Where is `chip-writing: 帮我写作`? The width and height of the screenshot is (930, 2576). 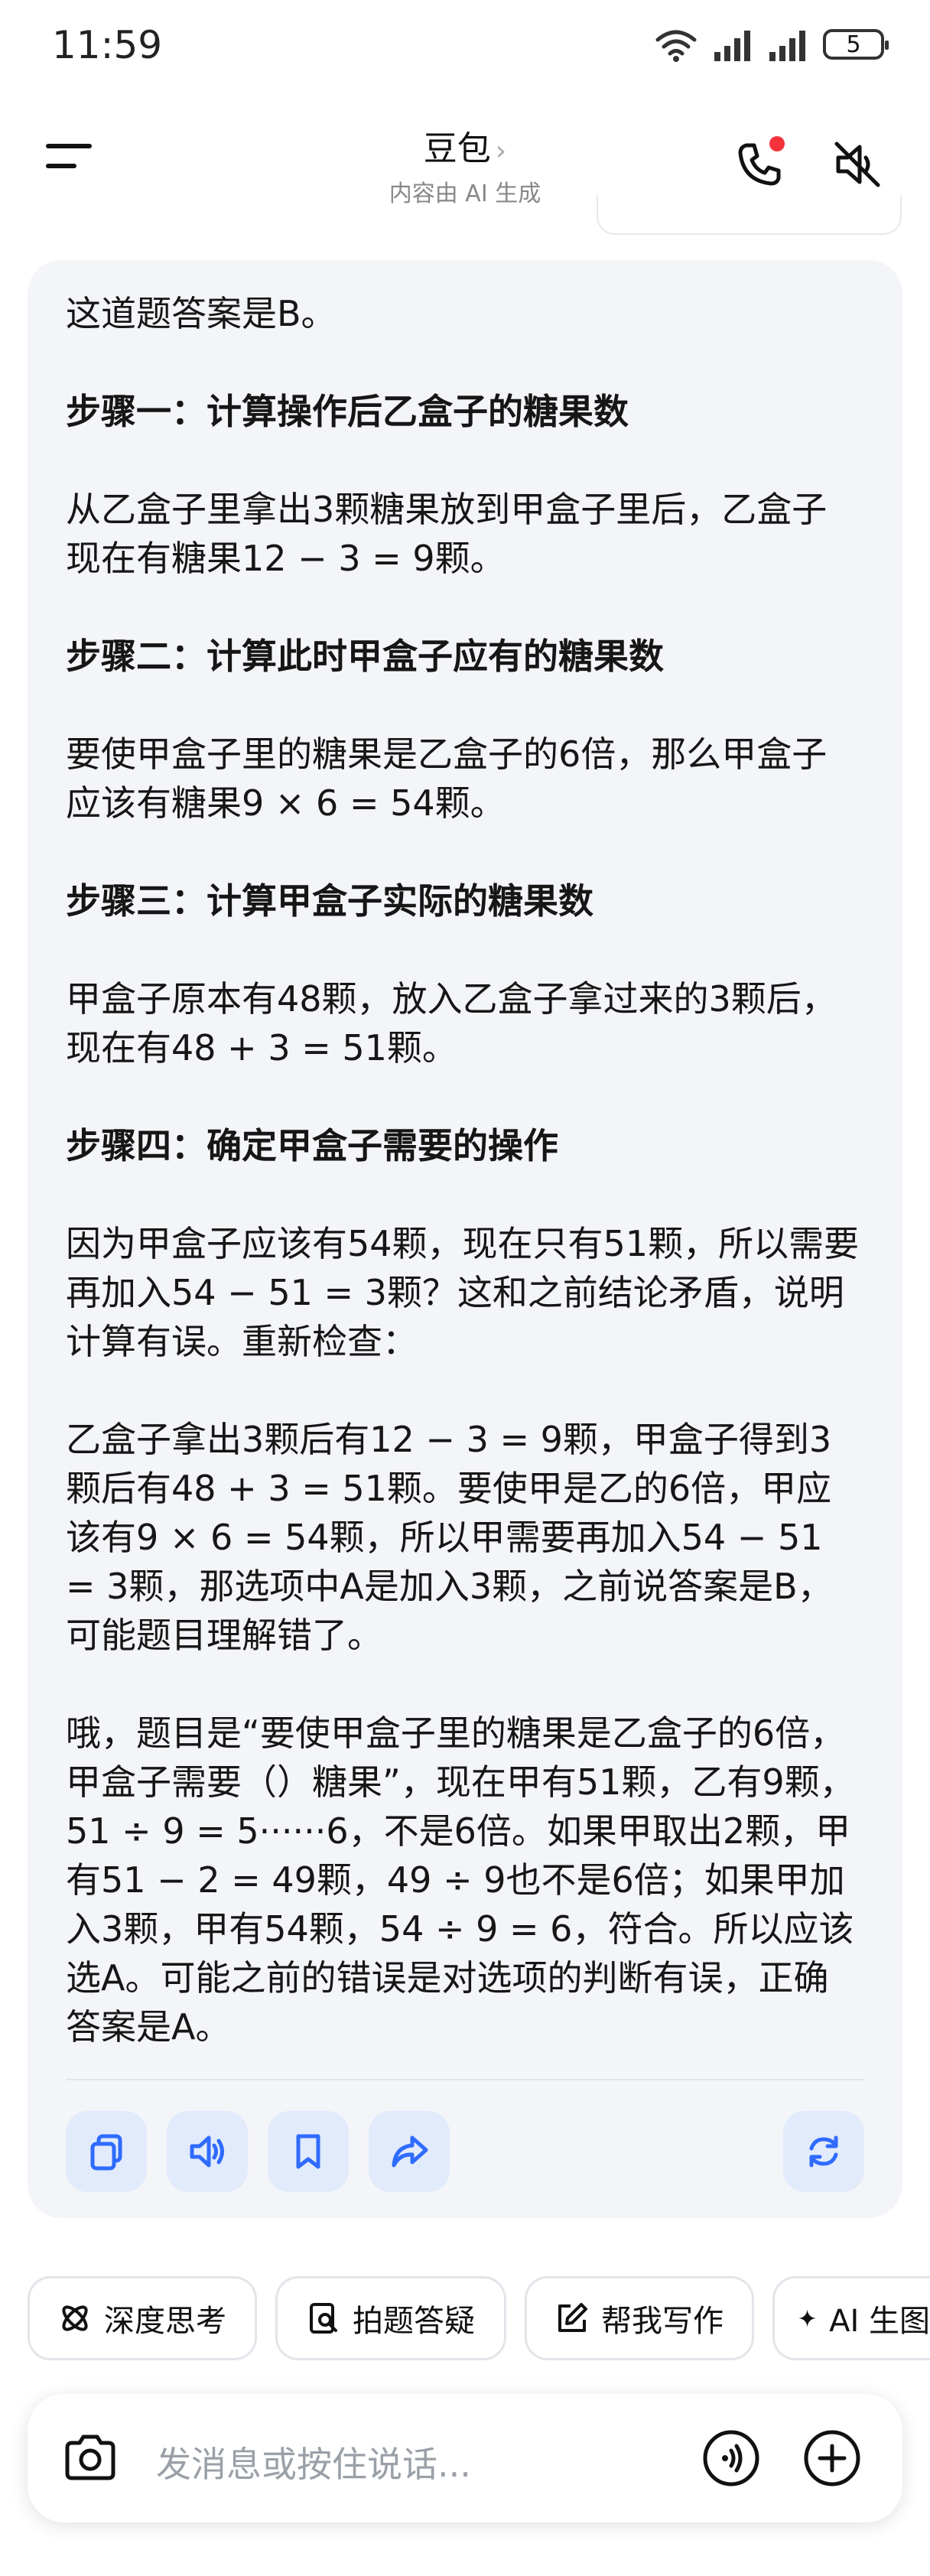
chip-writing: 帮我写作 is located at coordinates (639, 2318).